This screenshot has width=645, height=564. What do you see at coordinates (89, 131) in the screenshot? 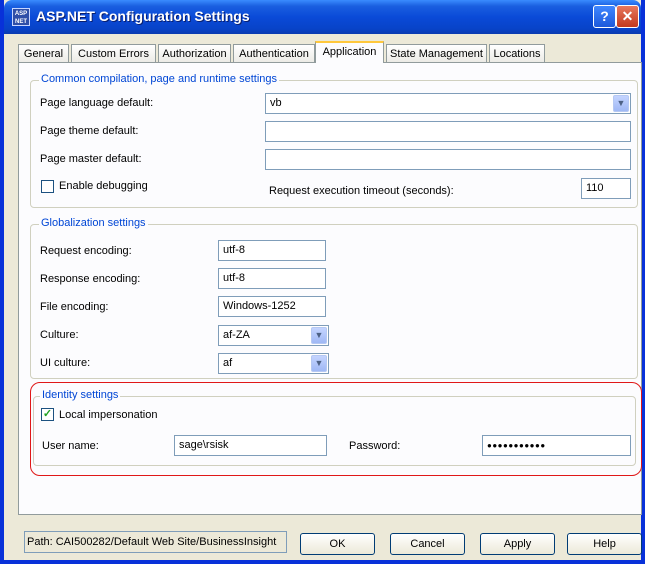
I see `page-theme-label: Page theme default:` at bounding box center [89, 131].